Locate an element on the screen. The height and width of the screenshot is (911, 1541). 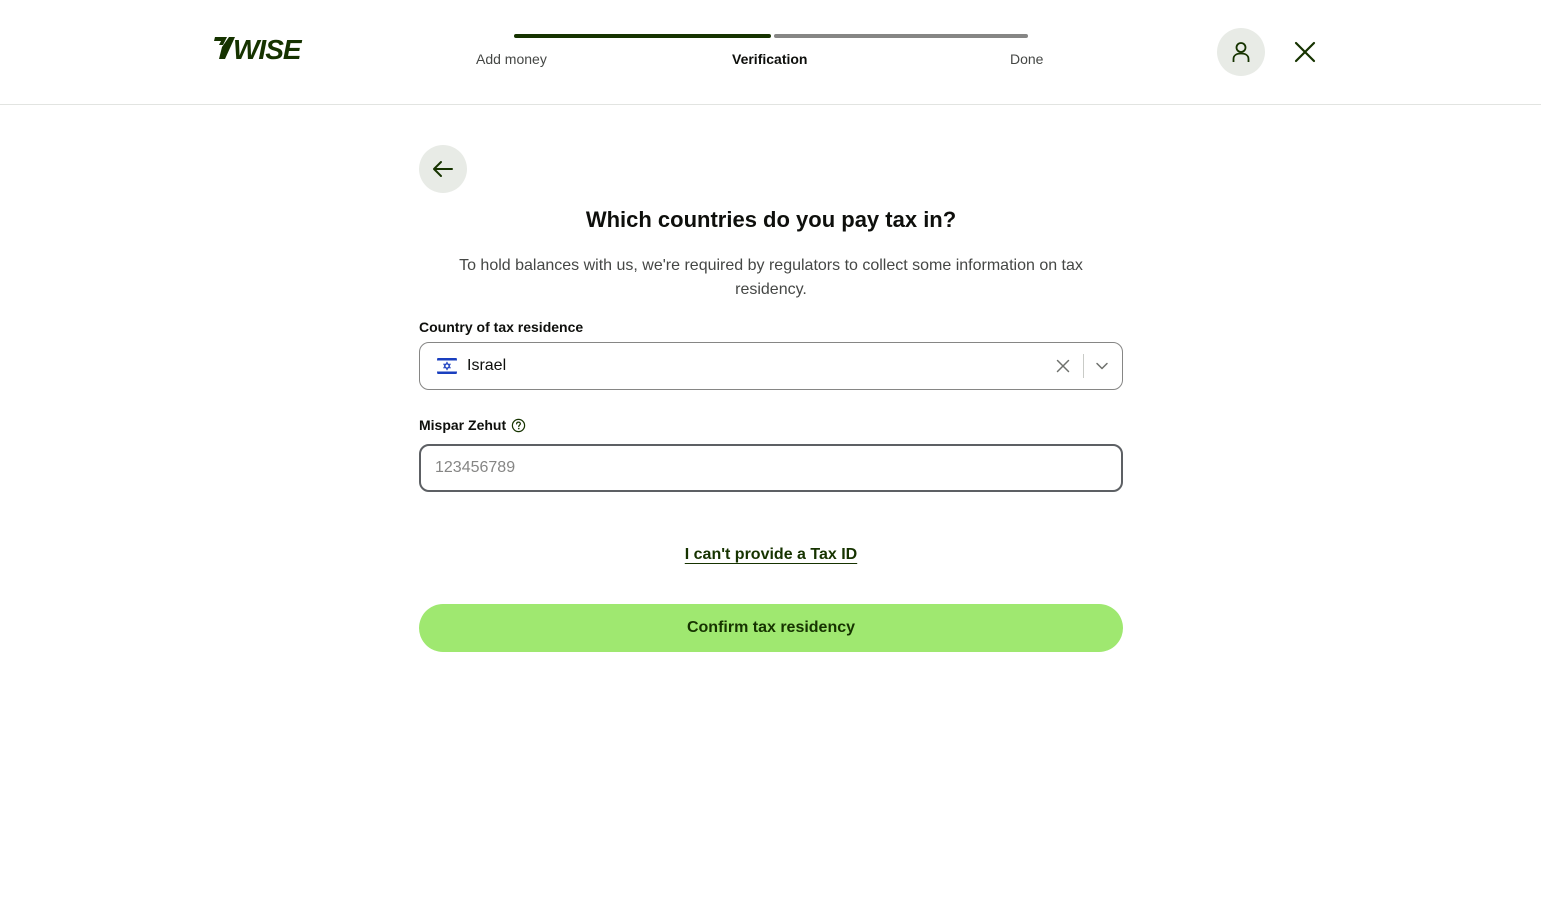
clear-icon is located at coordinates (1063, 366).